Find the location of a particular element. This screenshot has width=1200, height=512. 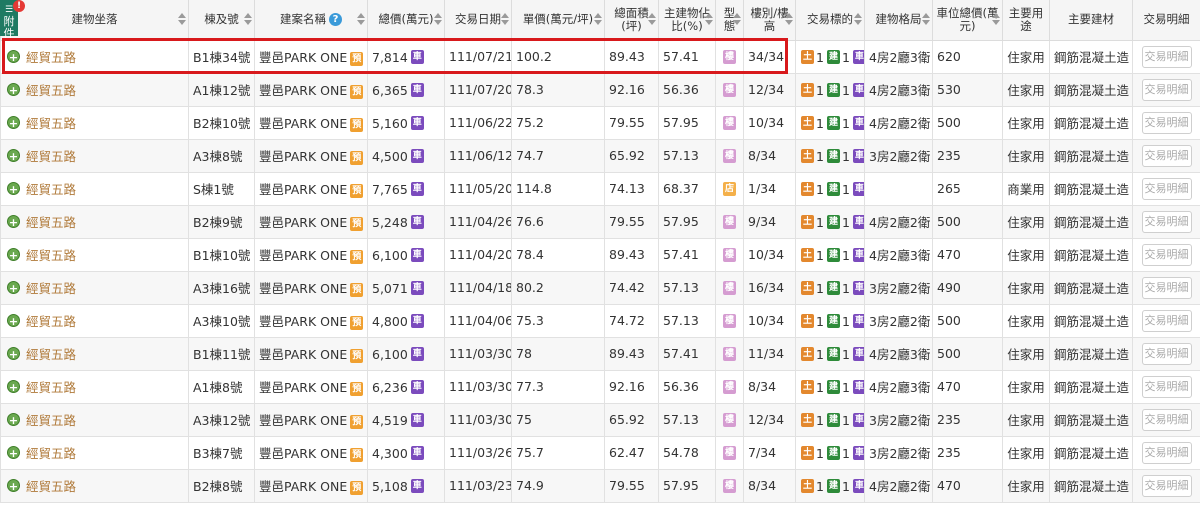

column-header: 建案名稱? is located at coordinates (311, 20).